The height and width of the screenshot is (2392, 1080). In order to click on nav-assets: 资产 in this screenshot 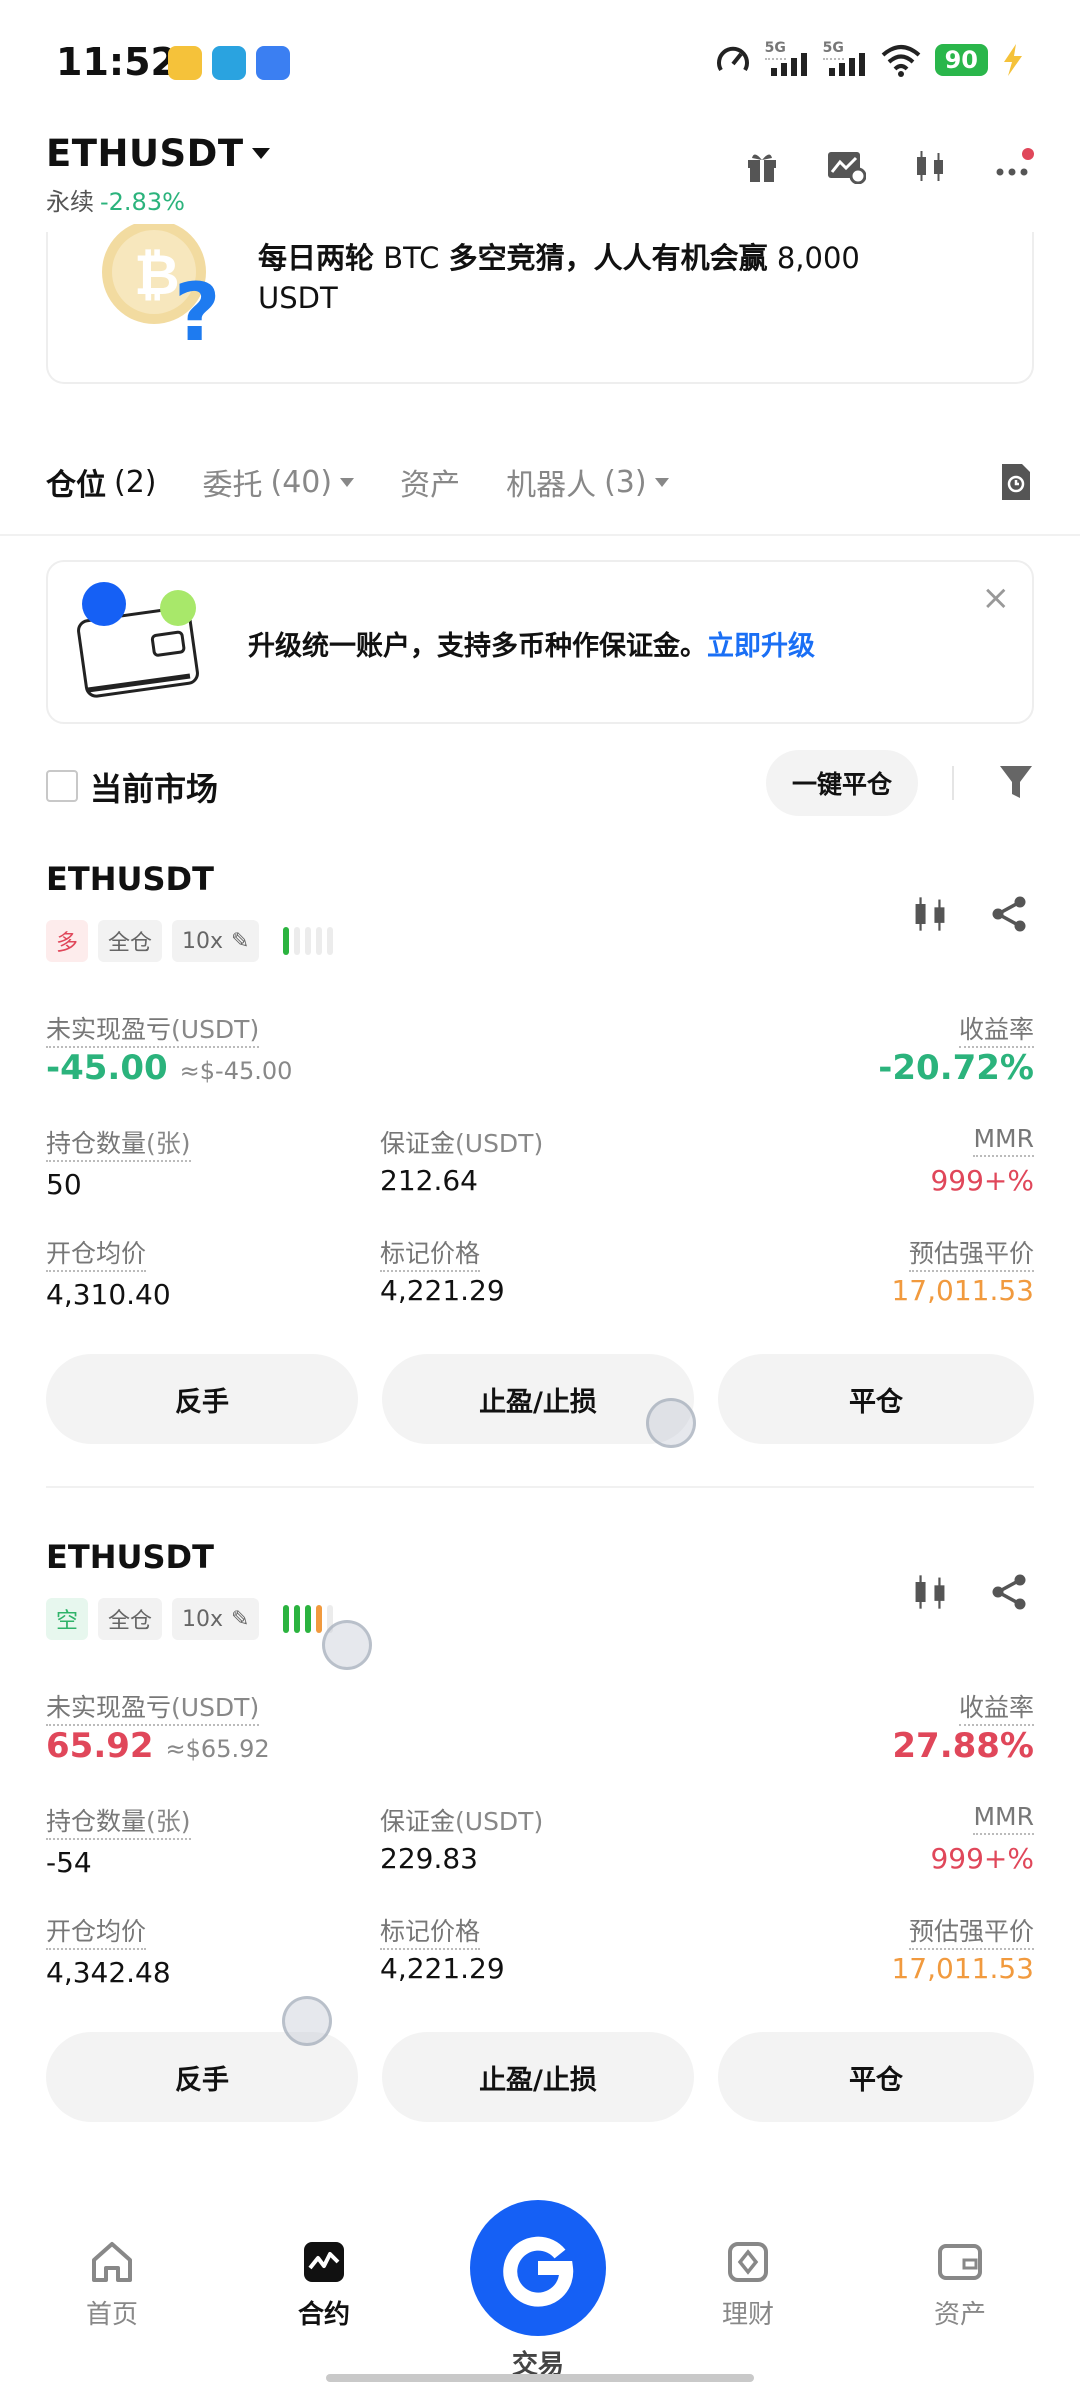, I will do `click(960, 2285)`.